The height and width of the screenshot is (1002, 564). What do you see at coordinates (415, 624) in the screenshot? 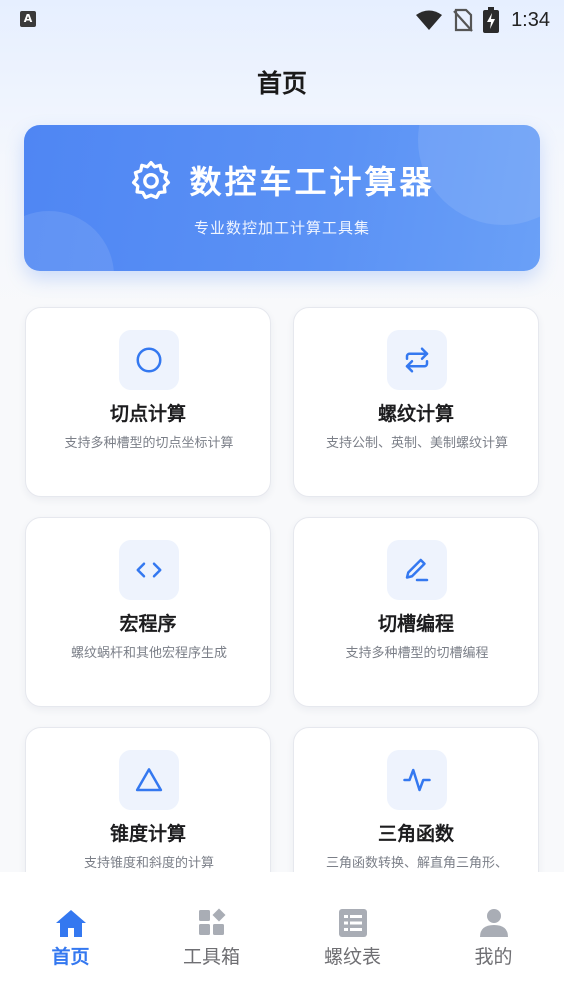
I see `card-title: 切槽编程` at bounding box center [415, 624].